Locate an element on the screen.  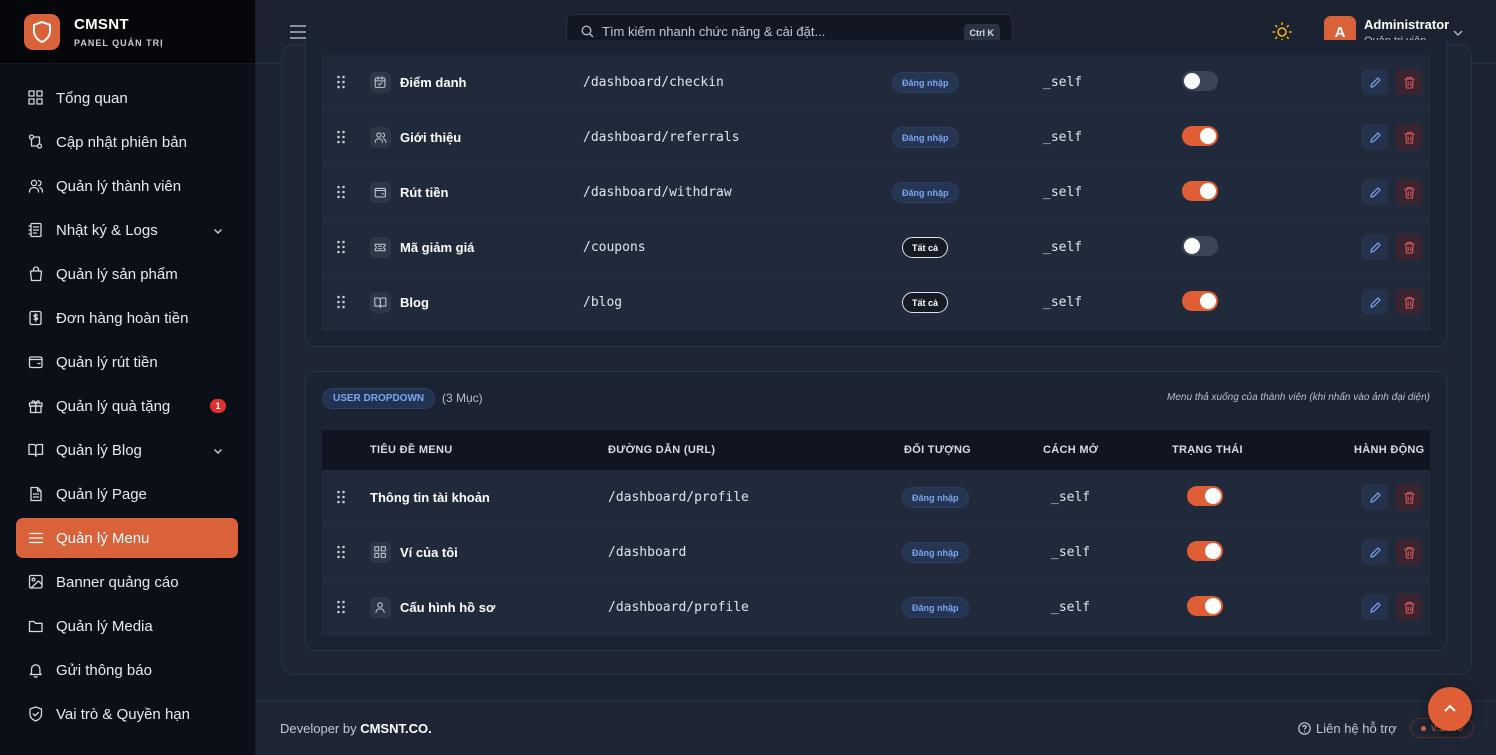
sidebar-item-6: Quản lý rút tiền is located at coordinates (127, 362).